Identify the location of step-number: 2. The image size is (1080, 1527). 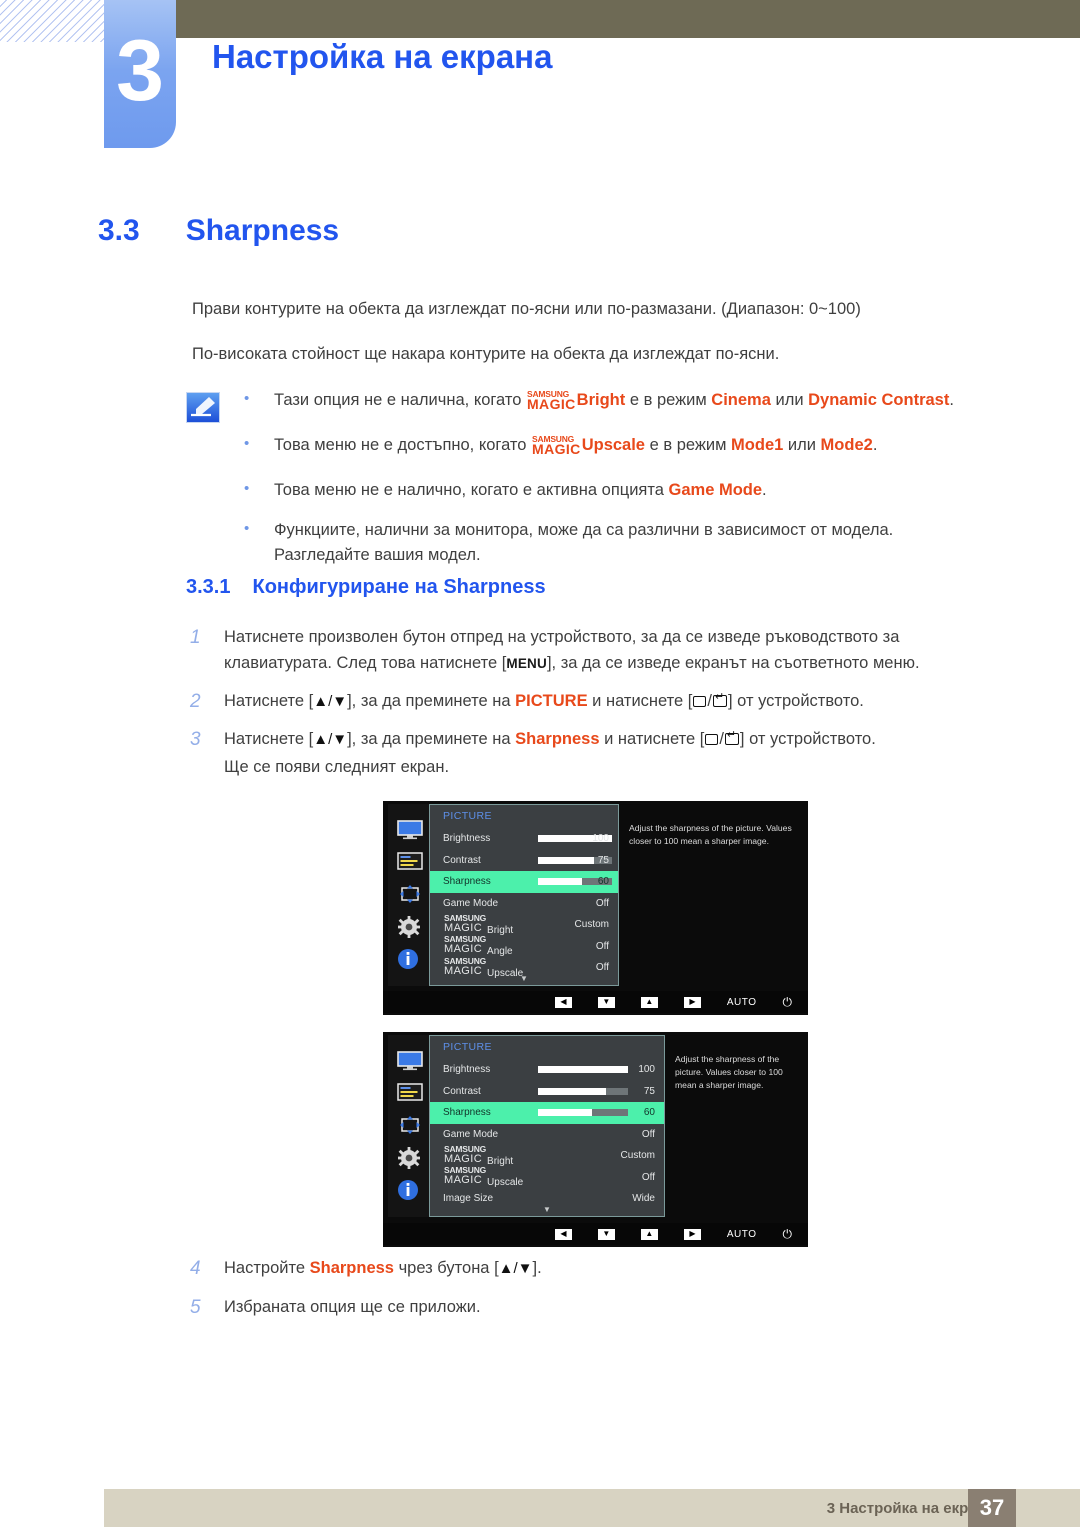
(195, 701).